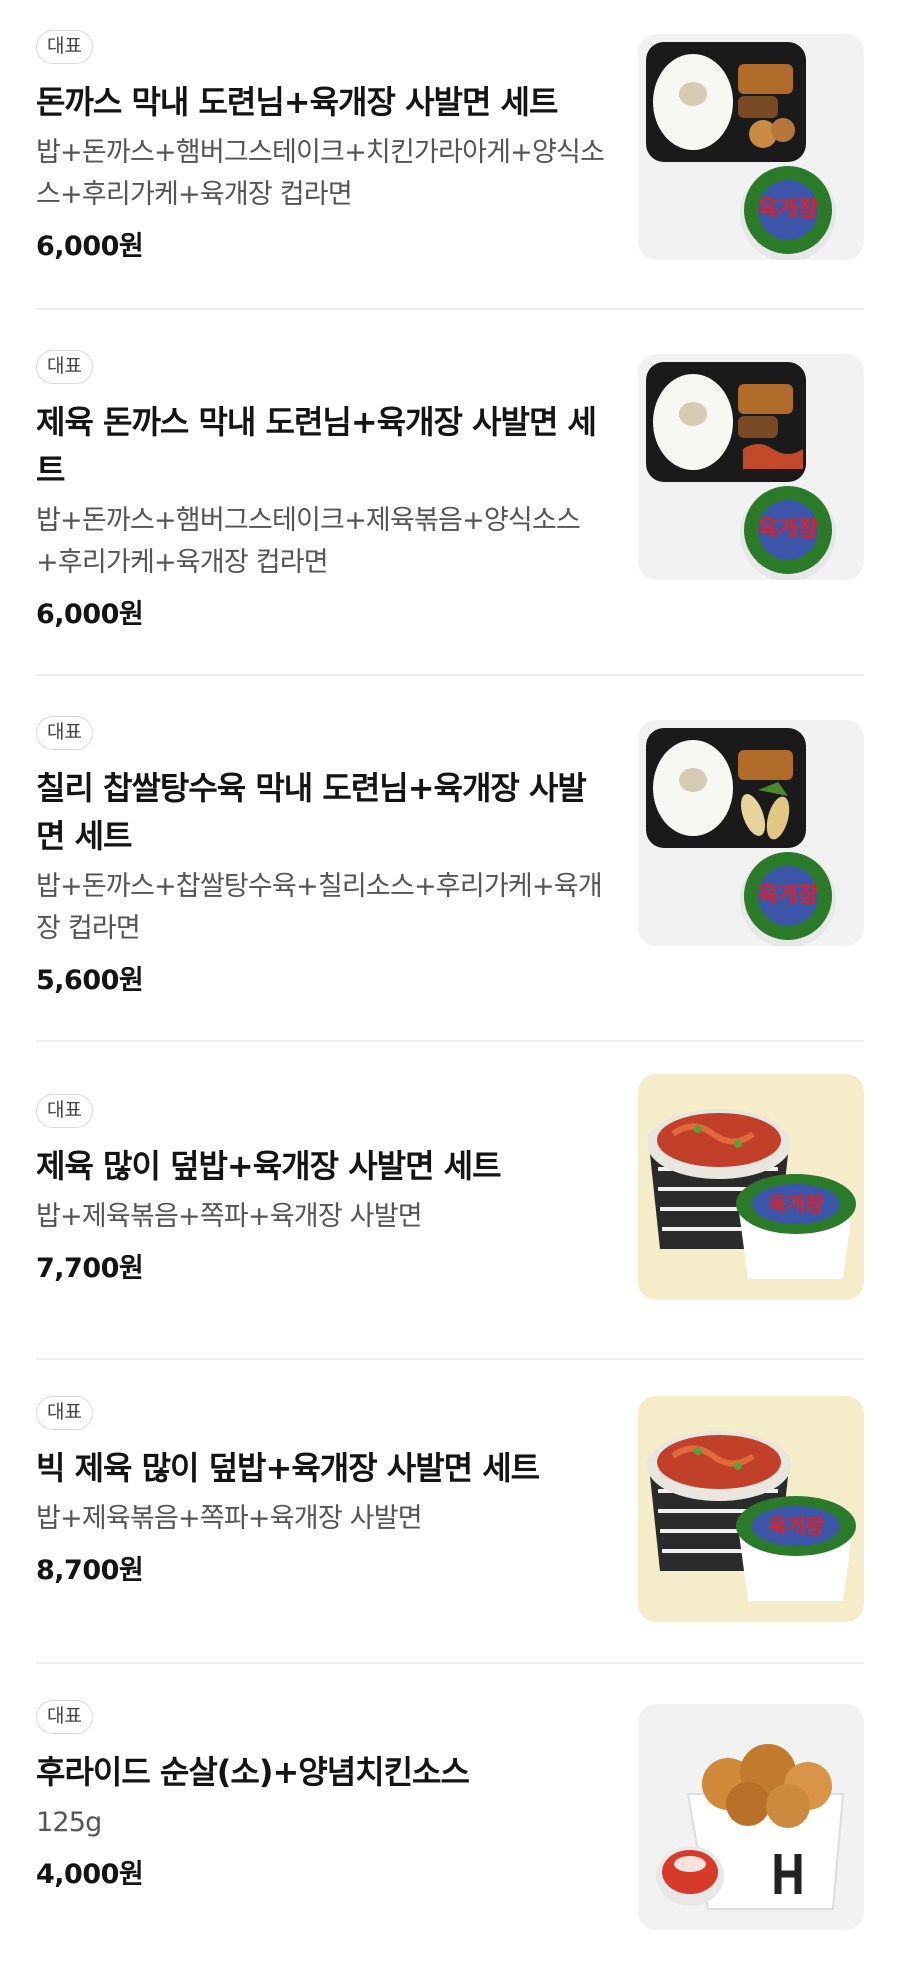 This screenshot has width=900, height=1977. I want to click on menu-item-name: 제육 돈까스 막내 도련님+육개장 사발면 세트, so click(316, 446).